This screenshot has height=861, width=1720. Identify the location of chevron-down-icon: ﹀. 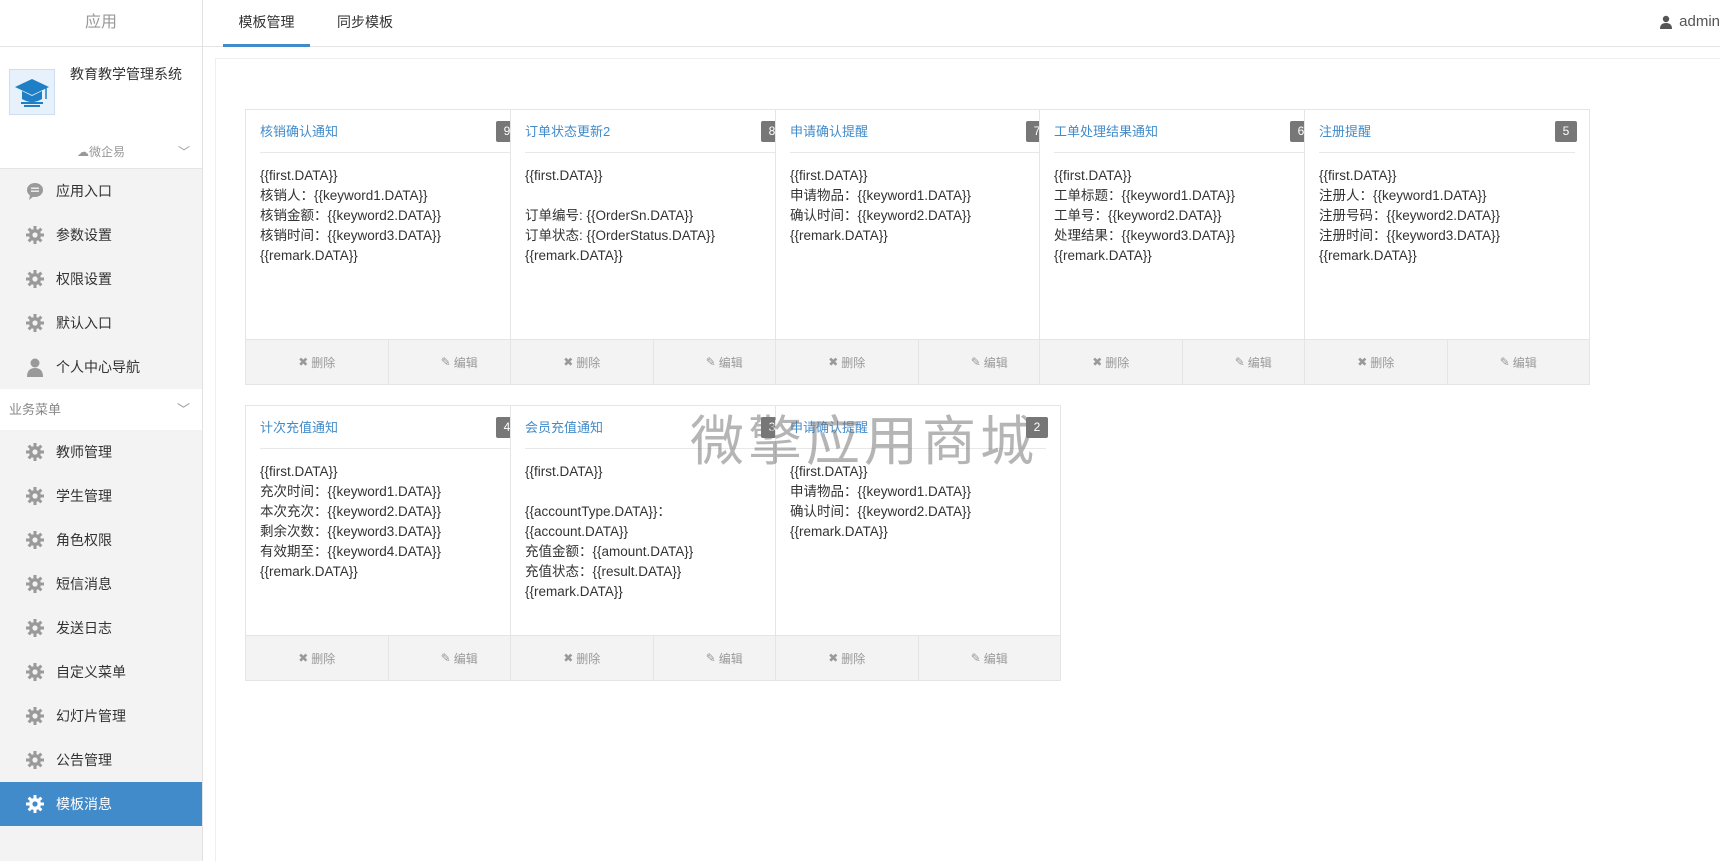
(183, 409).